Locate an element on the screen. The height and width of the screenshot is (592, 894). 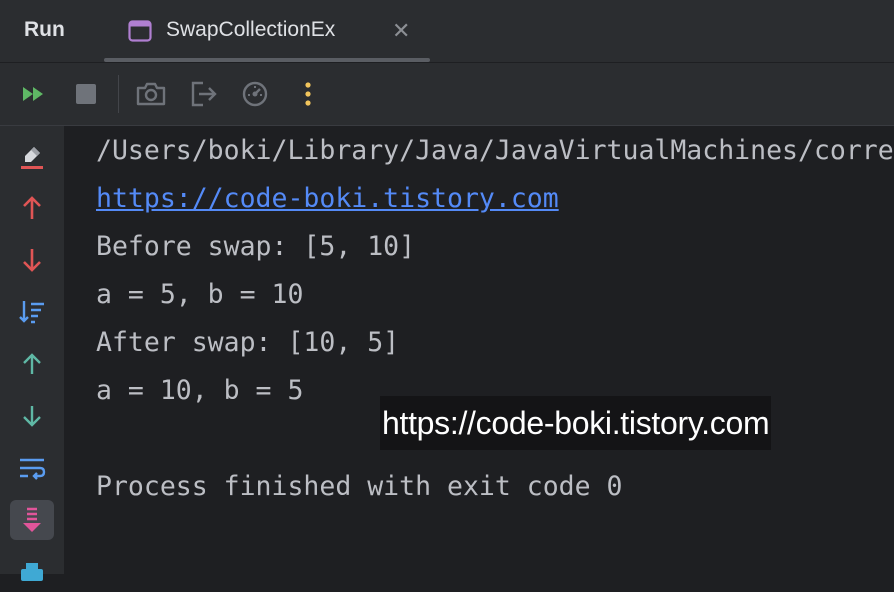
console-line-values-after: a = 10, b = 5 is located at coordinates (200, 390).